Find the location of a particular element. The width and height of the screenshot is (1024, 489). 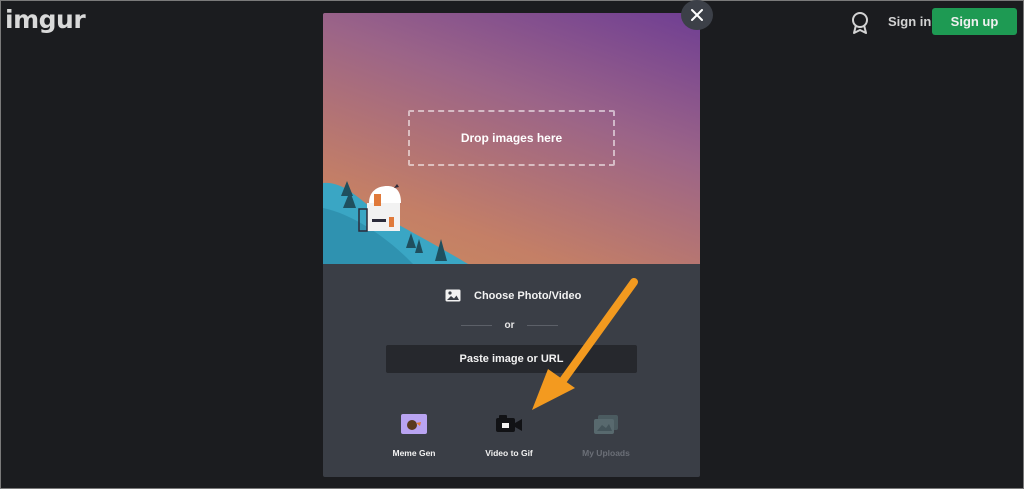

drop-zone: Drop images here is located at coordinates (511, 138).